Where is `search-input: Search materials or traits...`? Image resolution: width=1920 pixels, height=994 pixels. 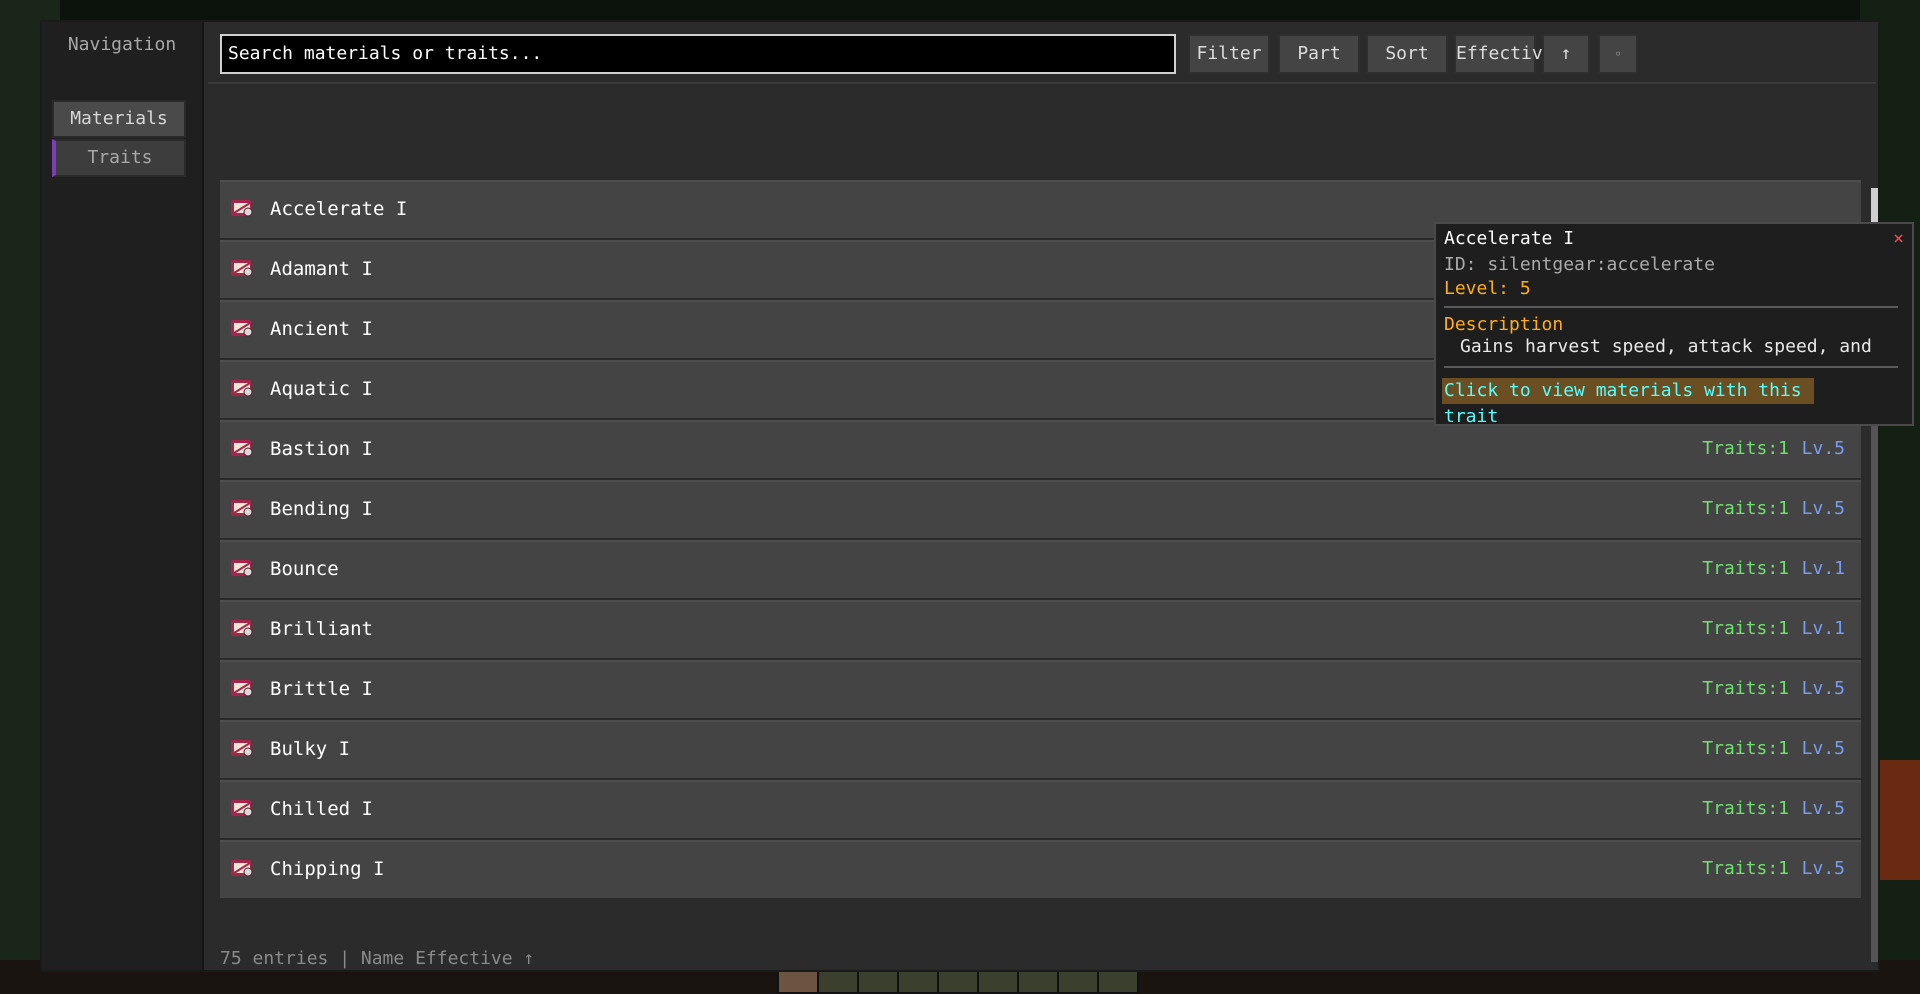 search-input: Search materials or traits... is located at coordinates (698, 54).